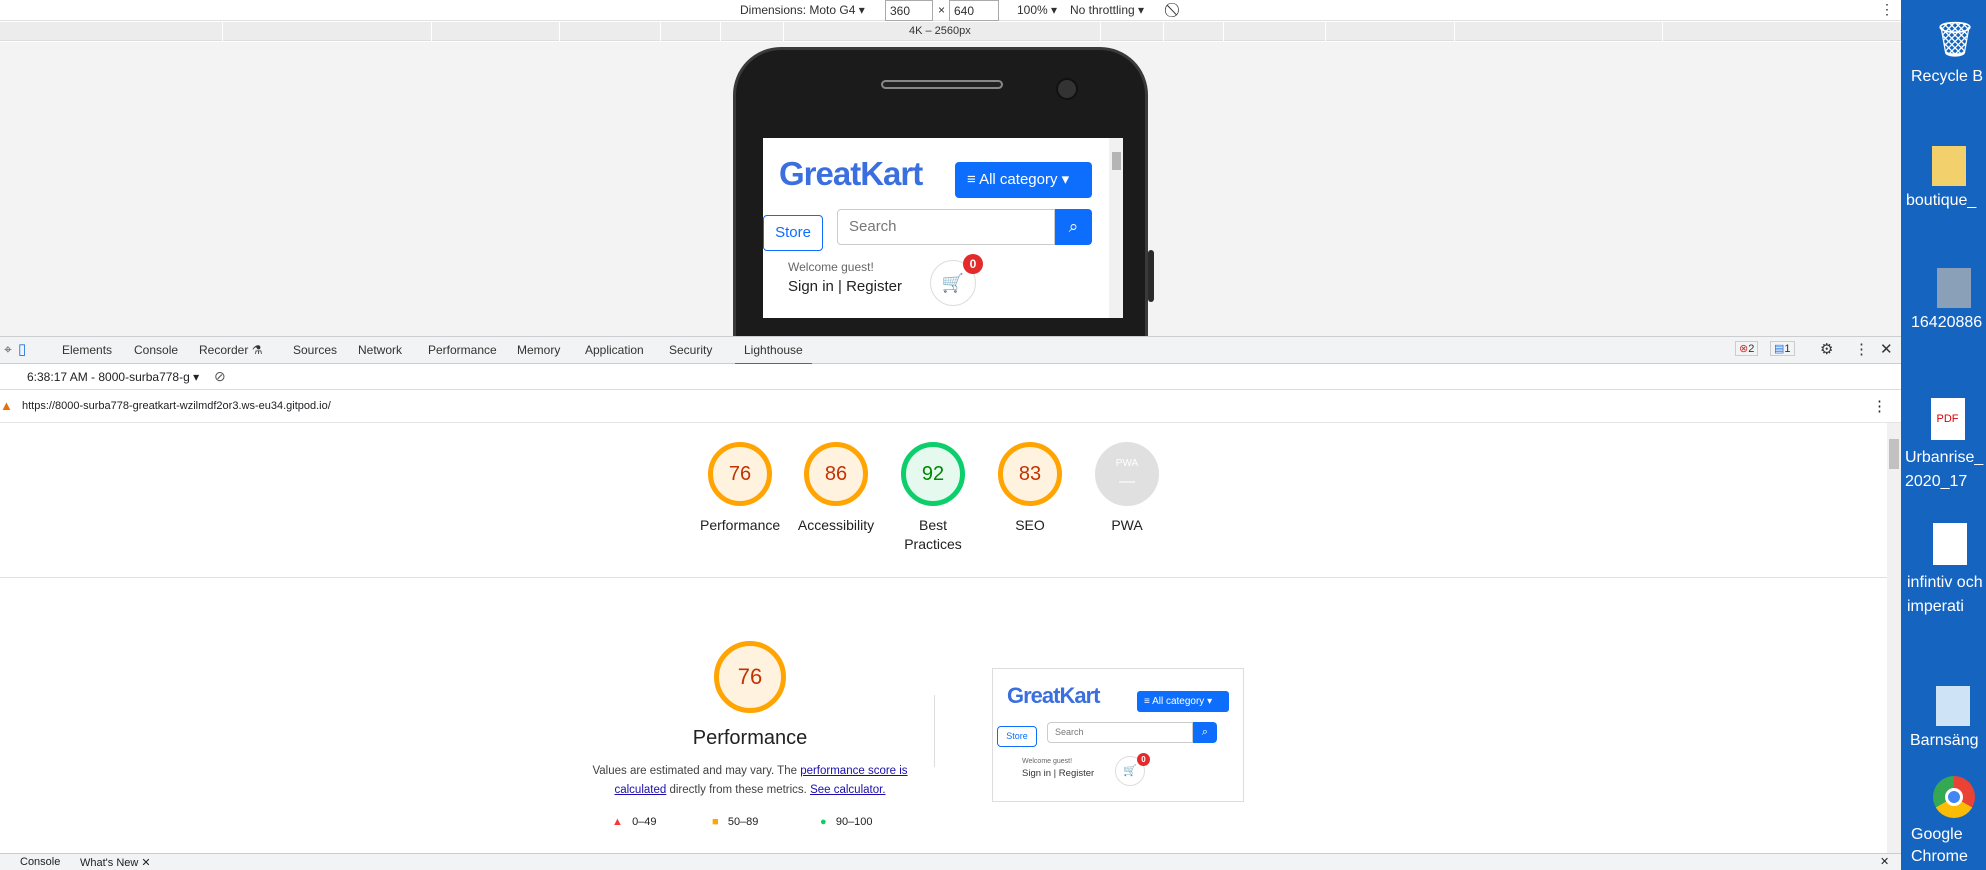 Image resolution: width=1986 pixels, height=870 pixels. Describe the element at coordinates (1058, 773) in the screenshot. I see `thumb-signin: Sign in | Register` at that location.